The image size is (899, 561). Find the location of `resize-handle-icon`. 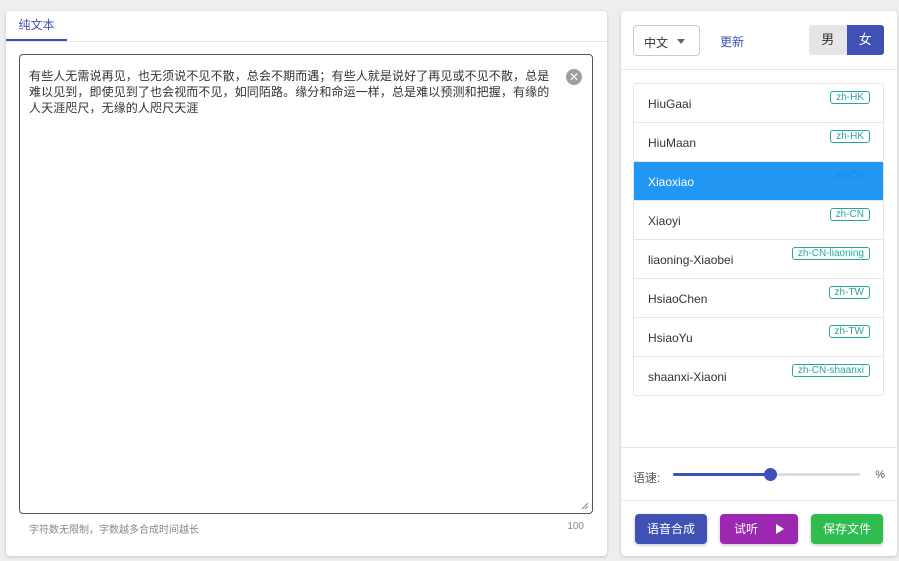

resize-handle-icon is located at coordinates (585, 506).